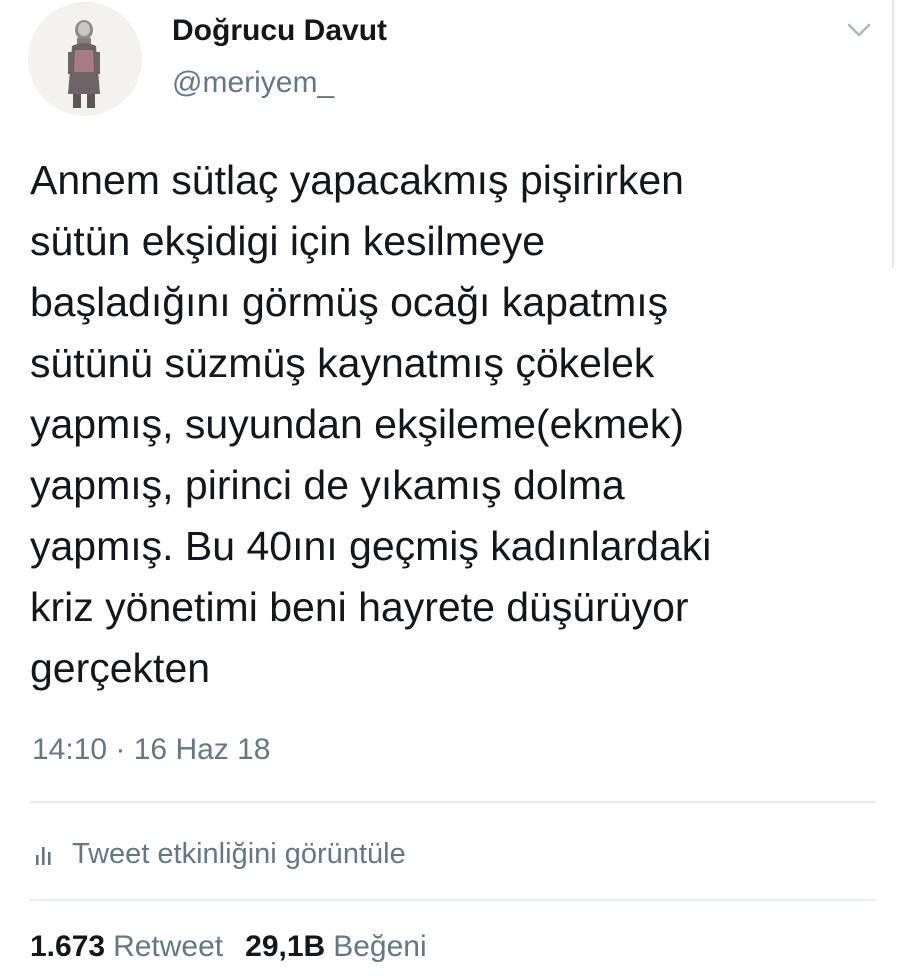 Image resolution: width=900 pixels, height=978 pixels. Describe the element at coordinates (342, 363) in the screenshot. I see `tweet-text-line: sütünü süzmüş kaynatmış çökelek` at that location.